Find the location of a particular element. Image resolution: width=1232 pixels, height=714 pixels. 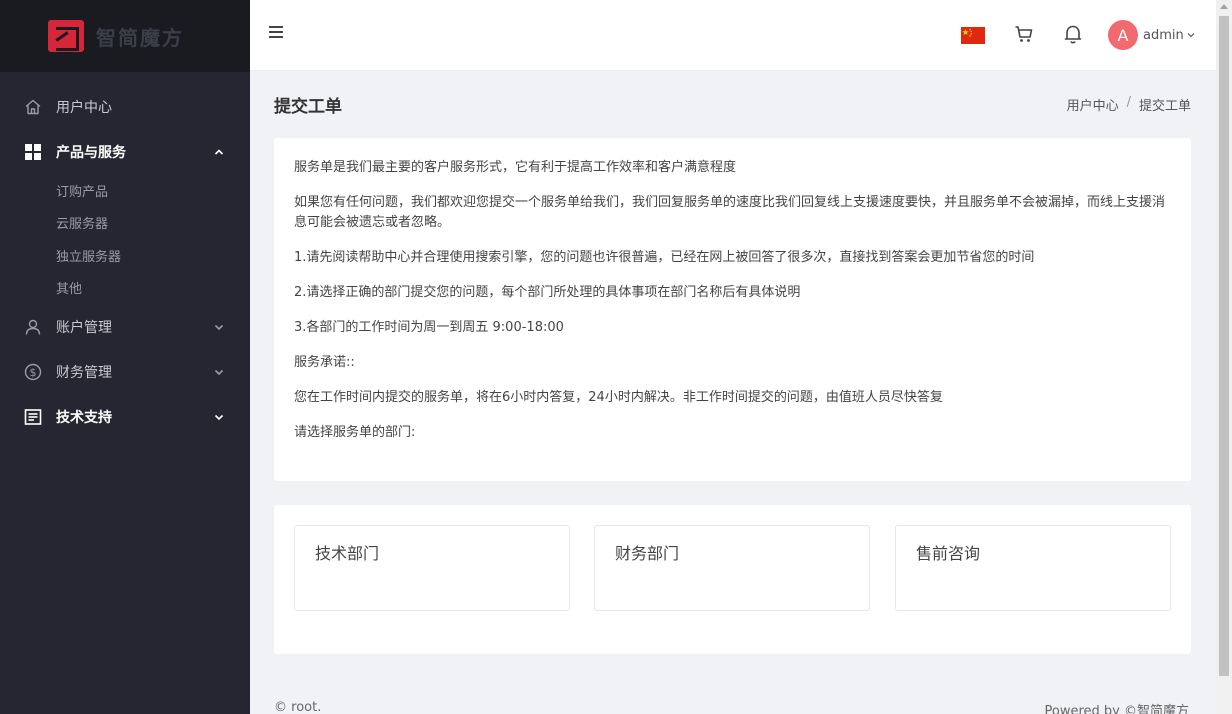

intro-paragraph: 2.请选择正确的部门提交您的问题，每个部门所处理的具体事项在部门名称后有具体说明 is located at coordinates (547, 292).